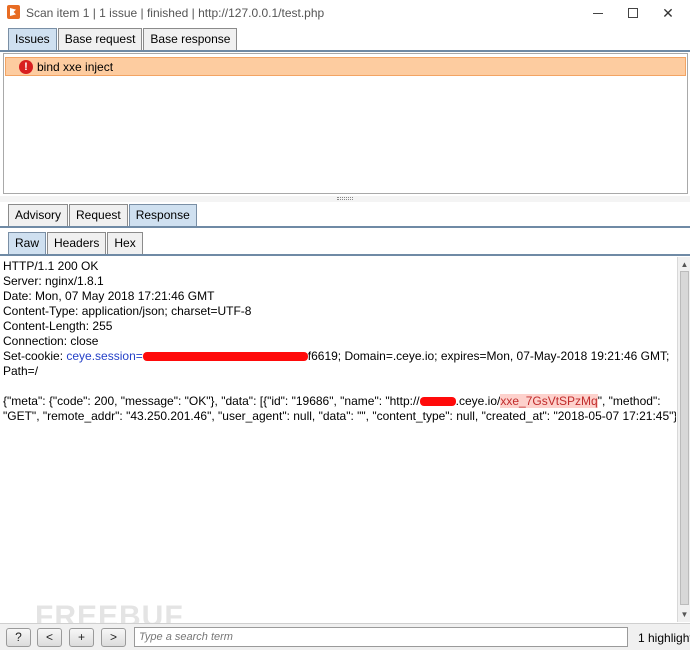  What do you see at coordinates (75, 66) in the screenshot?
I see `issue-label: bind xxe inject` at bounding box center [75, 66].